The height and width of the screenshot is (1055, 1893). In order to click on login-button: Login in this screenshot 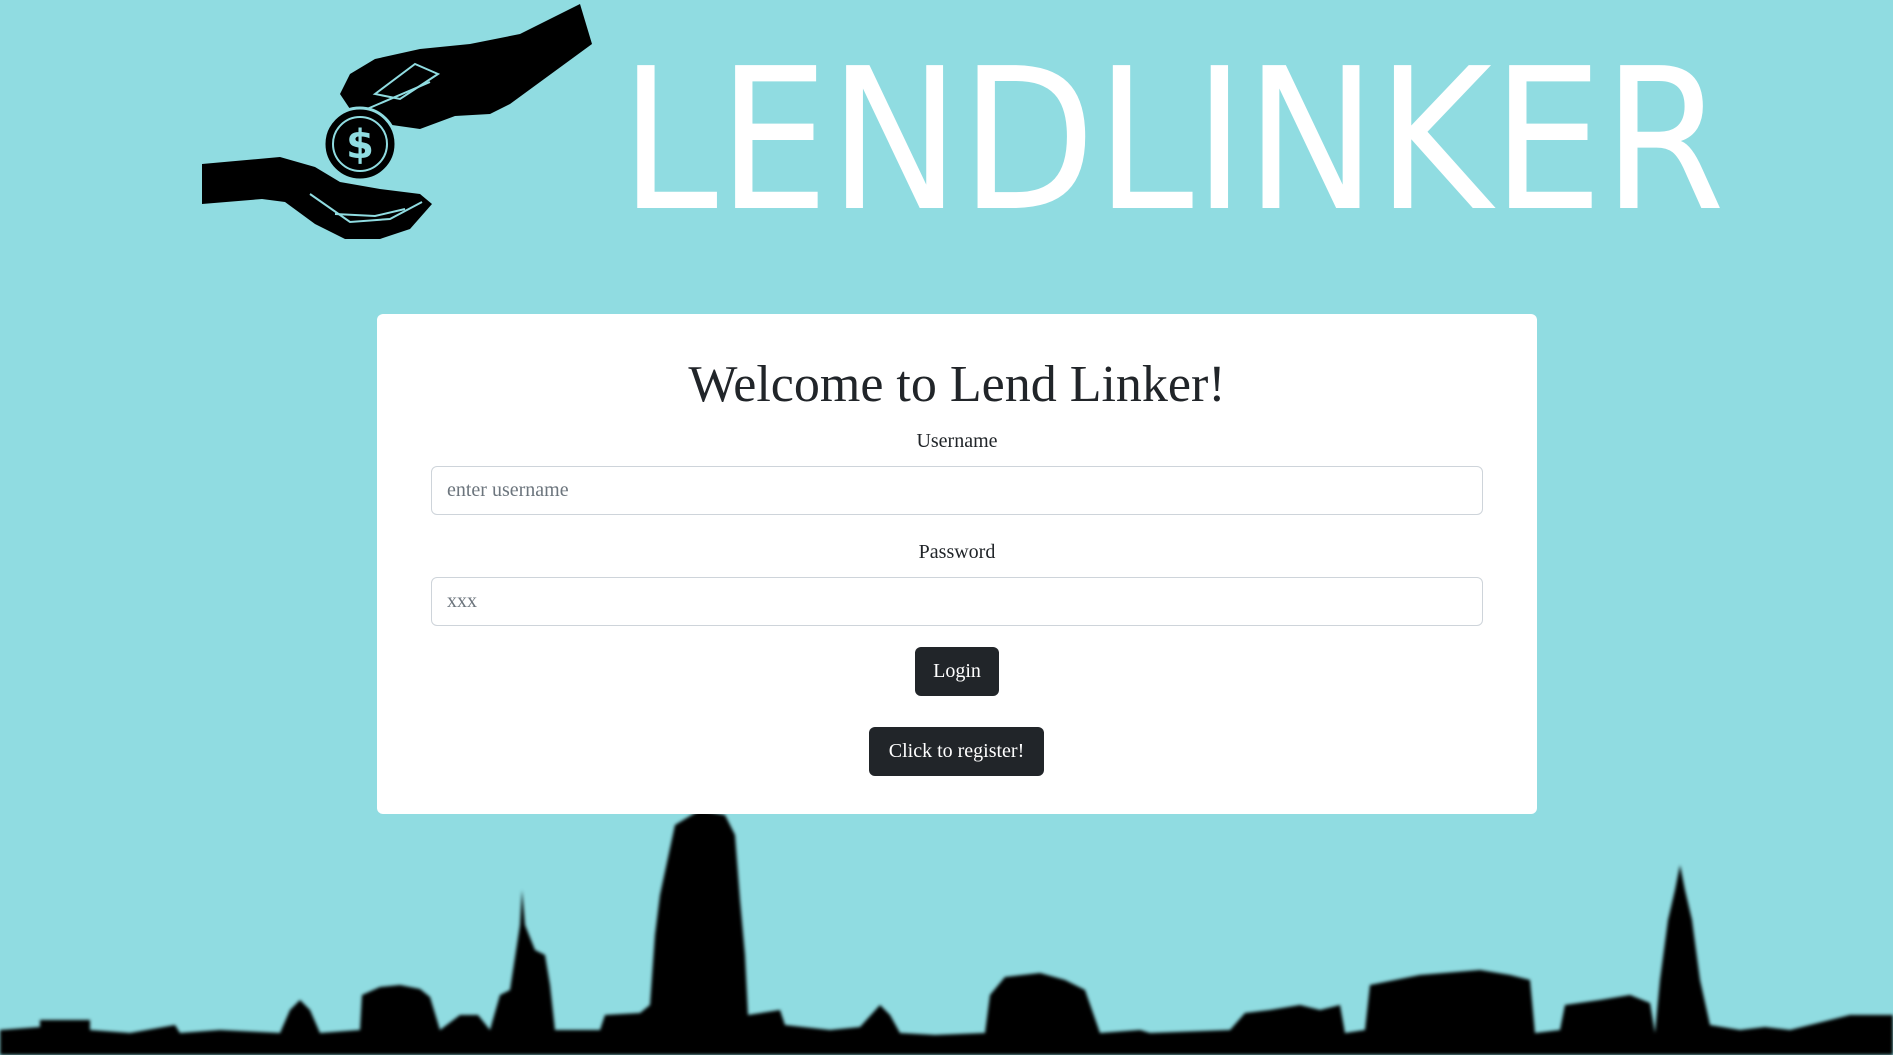, I will do `click(957, 671)`.